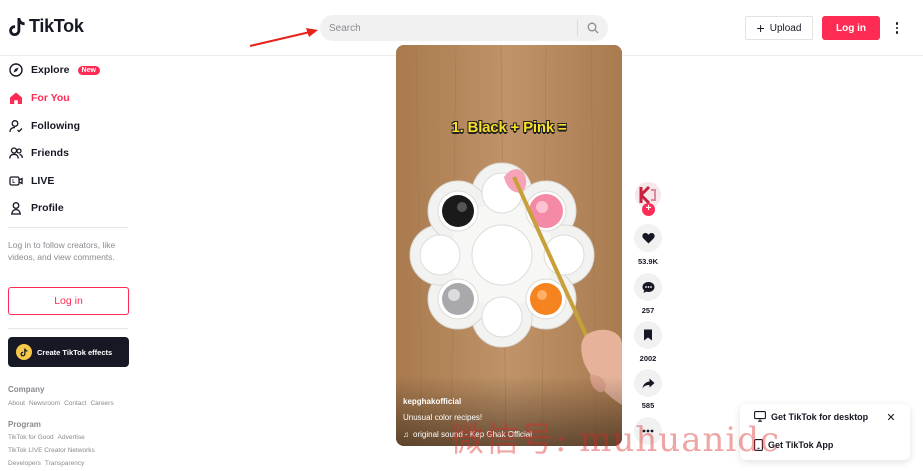 Image resolution: width=923 pixels, height=471 pixels. Describe the element at coordinates (615, 440) in the screenshot. I see `watermark-text: 微信号: muhuanidc` at that location.